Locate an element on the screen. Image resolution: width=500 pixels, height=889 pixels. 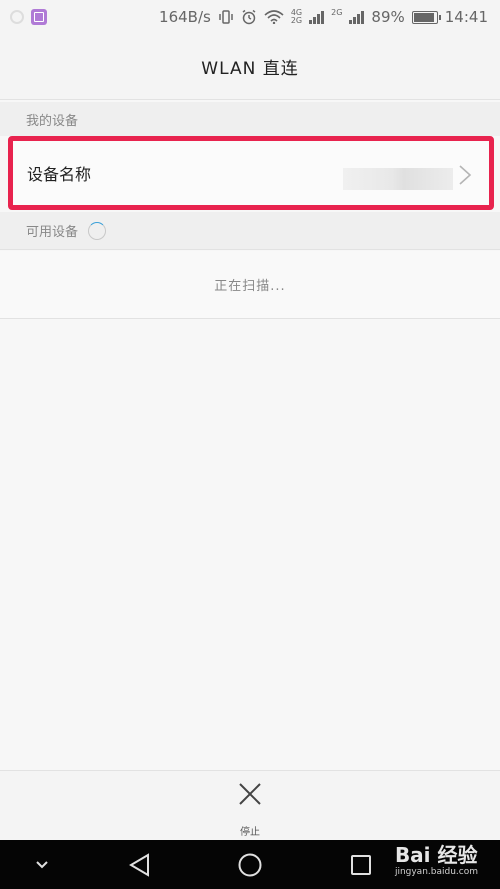
signal-2-icon is located at coordinates (357, 17).